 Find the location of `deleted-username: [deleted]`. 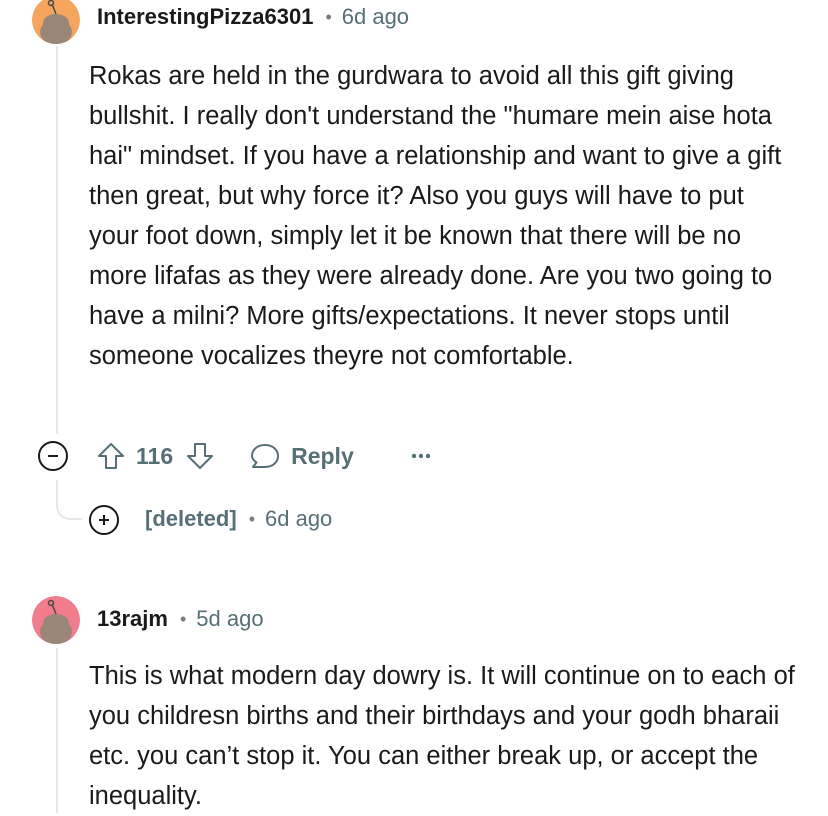

deleted-username: [deleted] is located at coordinates (191, 518).